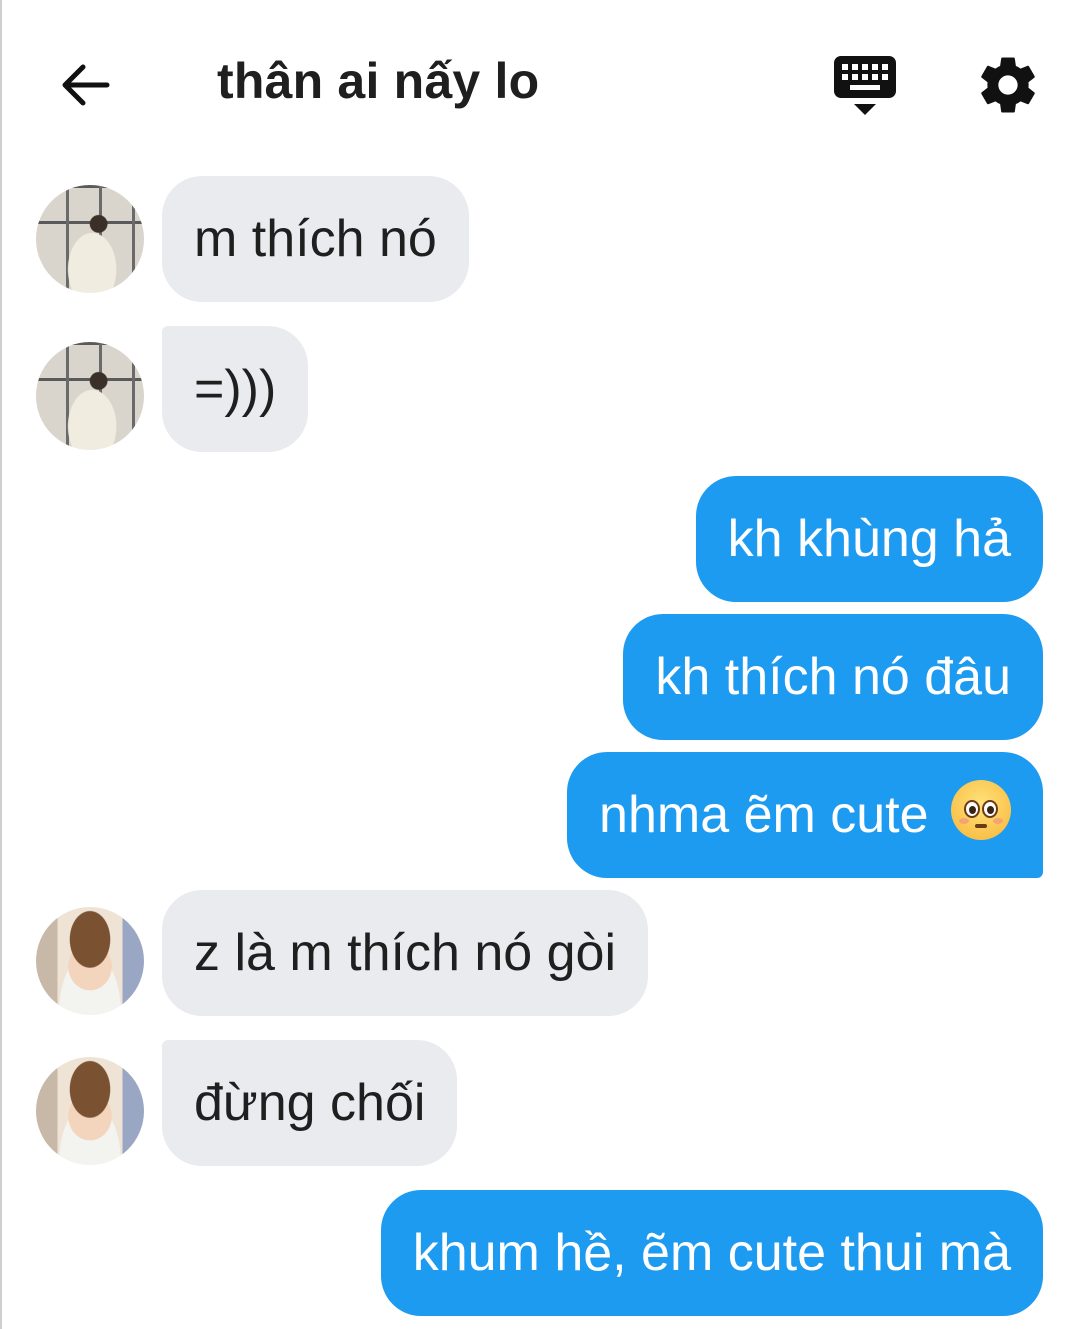 This screenshot has height=1329, width=1080. I want to click on keyboard-toggle-button, so click(865, 85).